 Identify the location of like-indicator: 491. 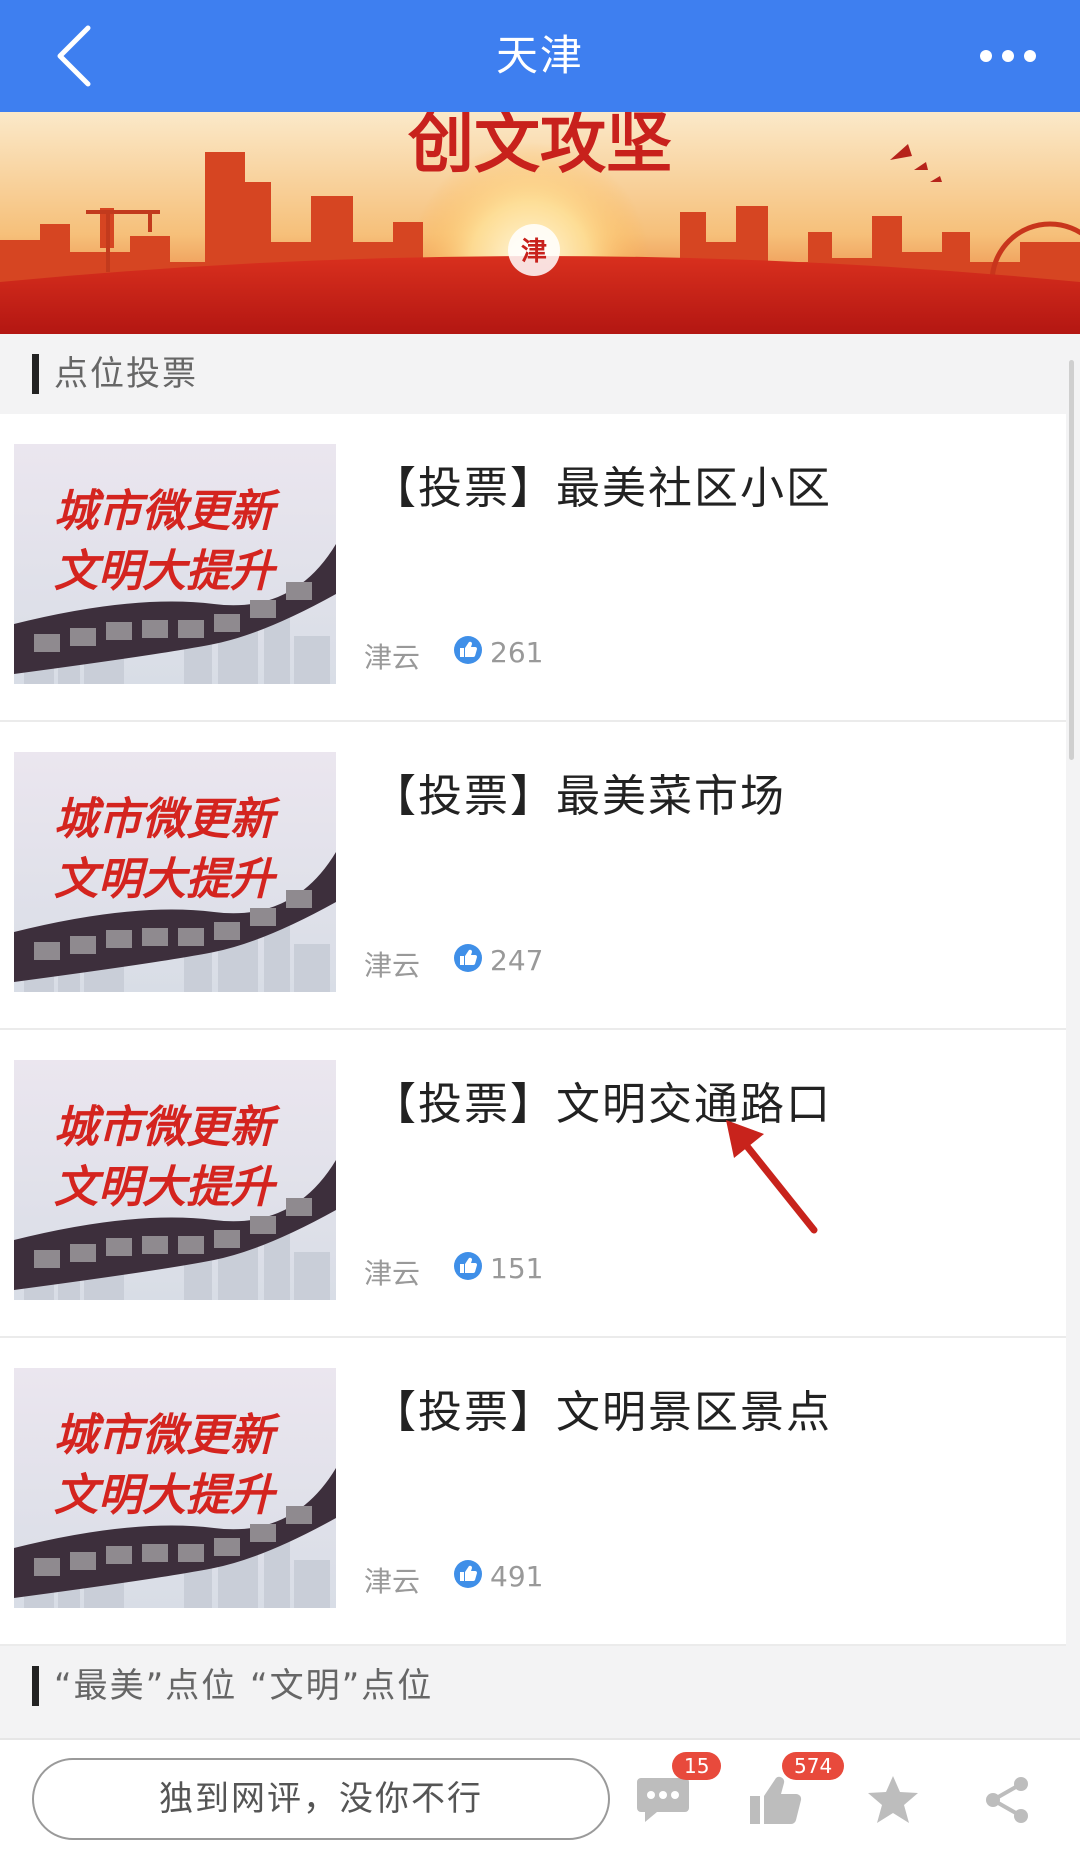
(498, 1576).